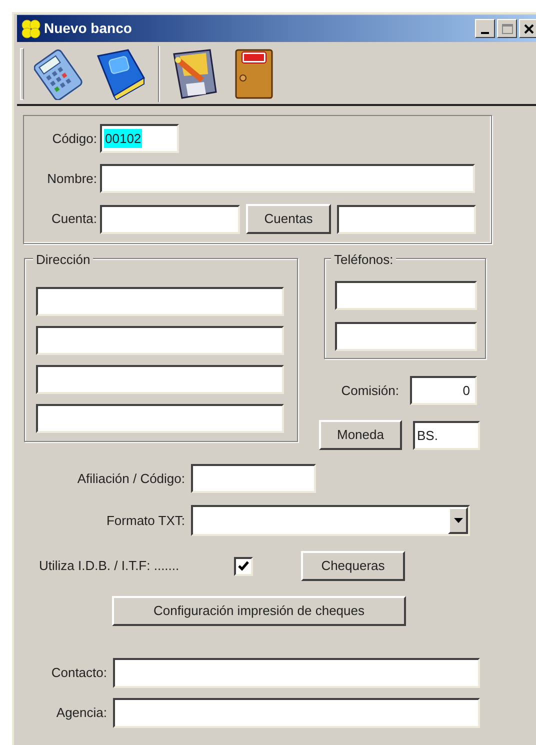  I want to click on code-field: 00102, so click(139, 138).